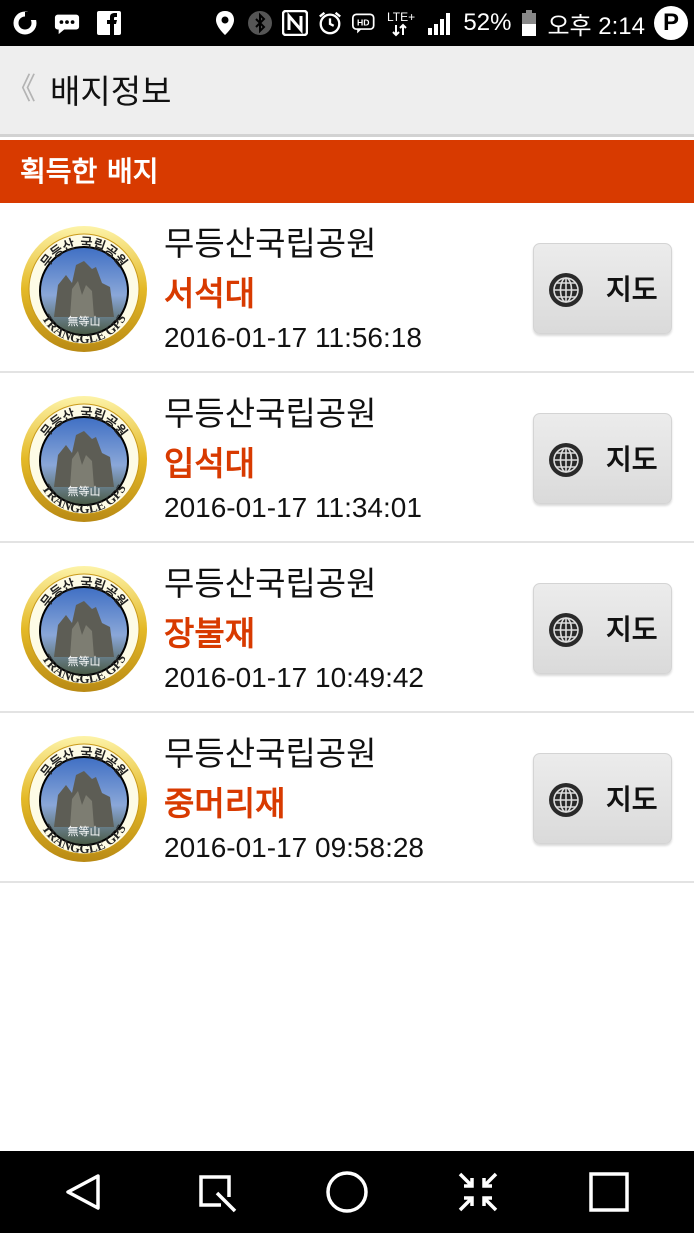 This screenshot has width=694, height=1233. Describe the element at coordinates (225, 803) in the screenshot. I see `peak-name: 중머리재` at that location.